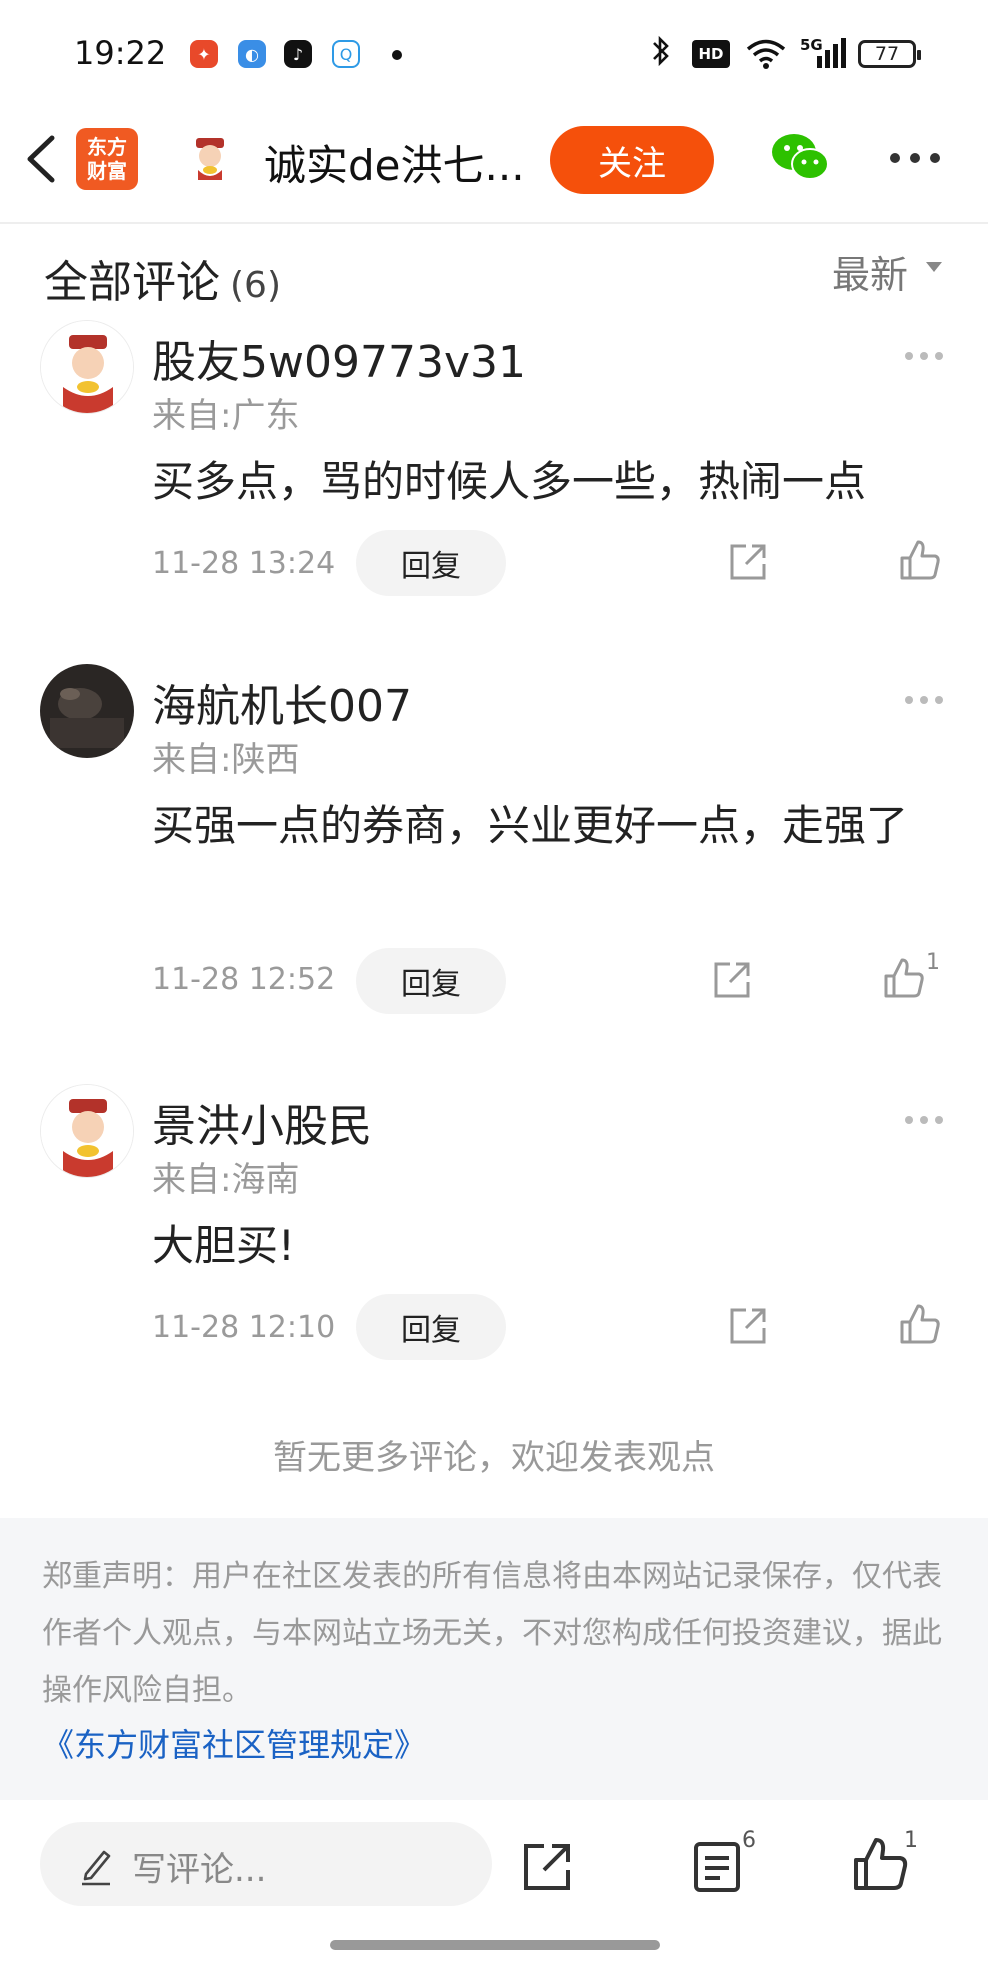  What do you see at coordinates (223, 1245) in the screenshot?
I see `comment-text: 大胆买!` at bounding box center [223, 1245].